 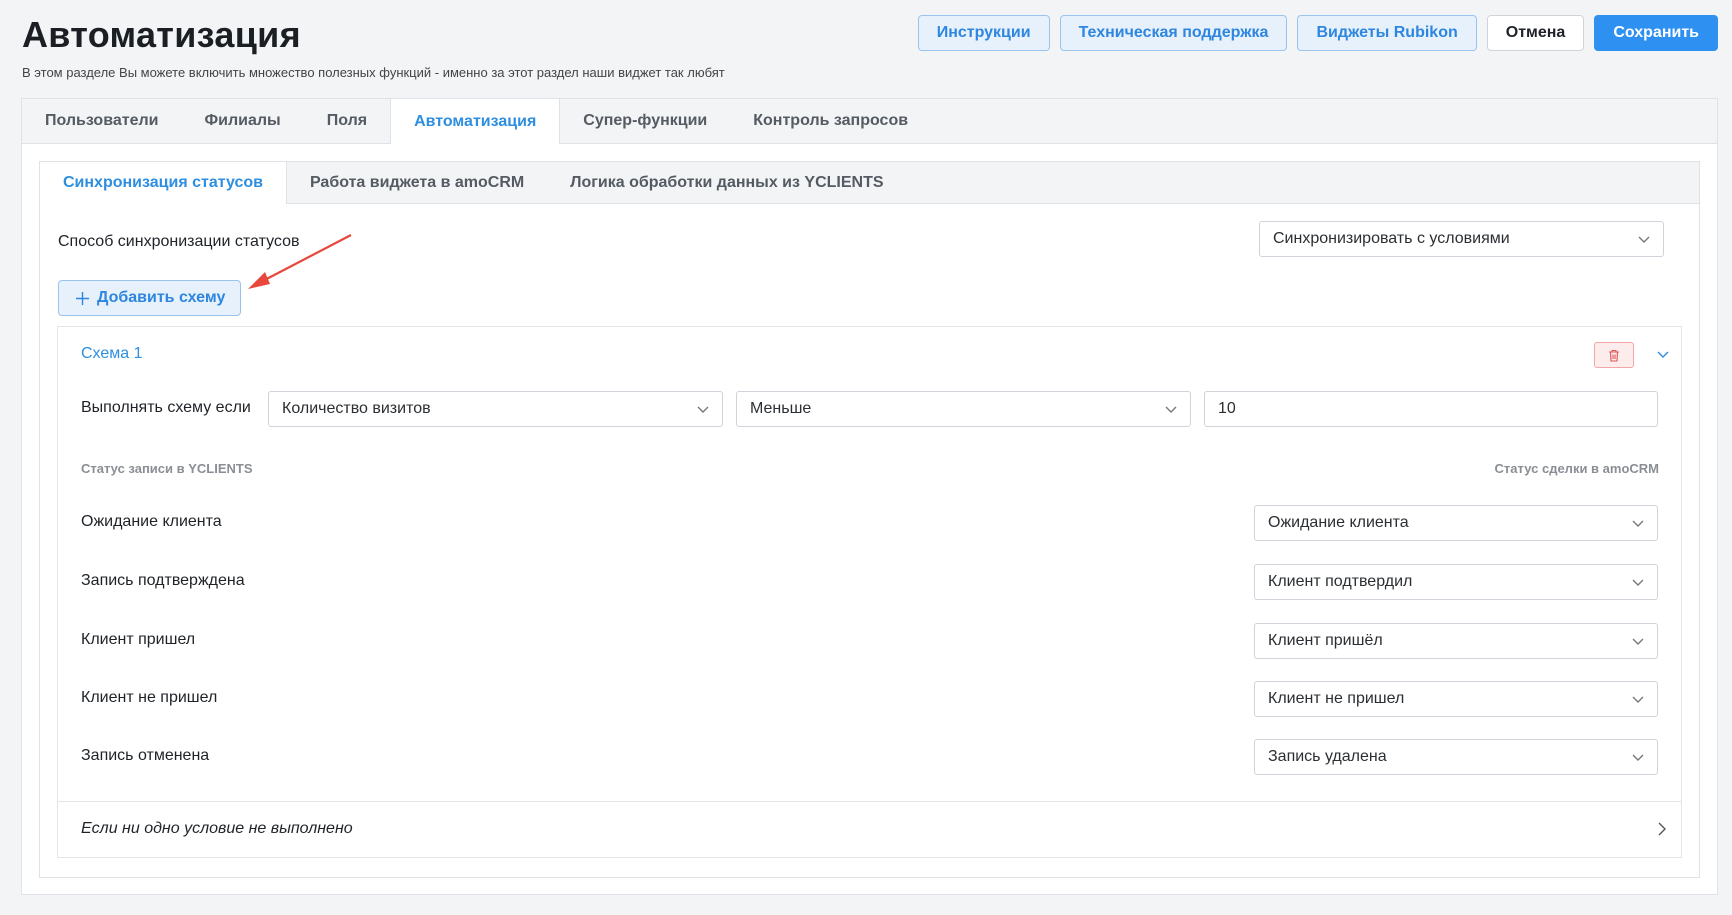 I want to click on amocrm-status-header: Статус сделки в amoCRM, so click(x=1576, y=468).